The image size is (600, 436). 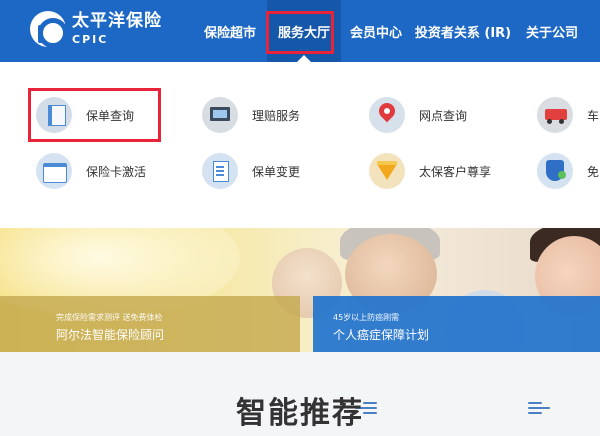 What do you see at coordinates (376, 31) in the screenshot?
I see `nav-member-center: 会员中心` at bounding box center [376, 31].